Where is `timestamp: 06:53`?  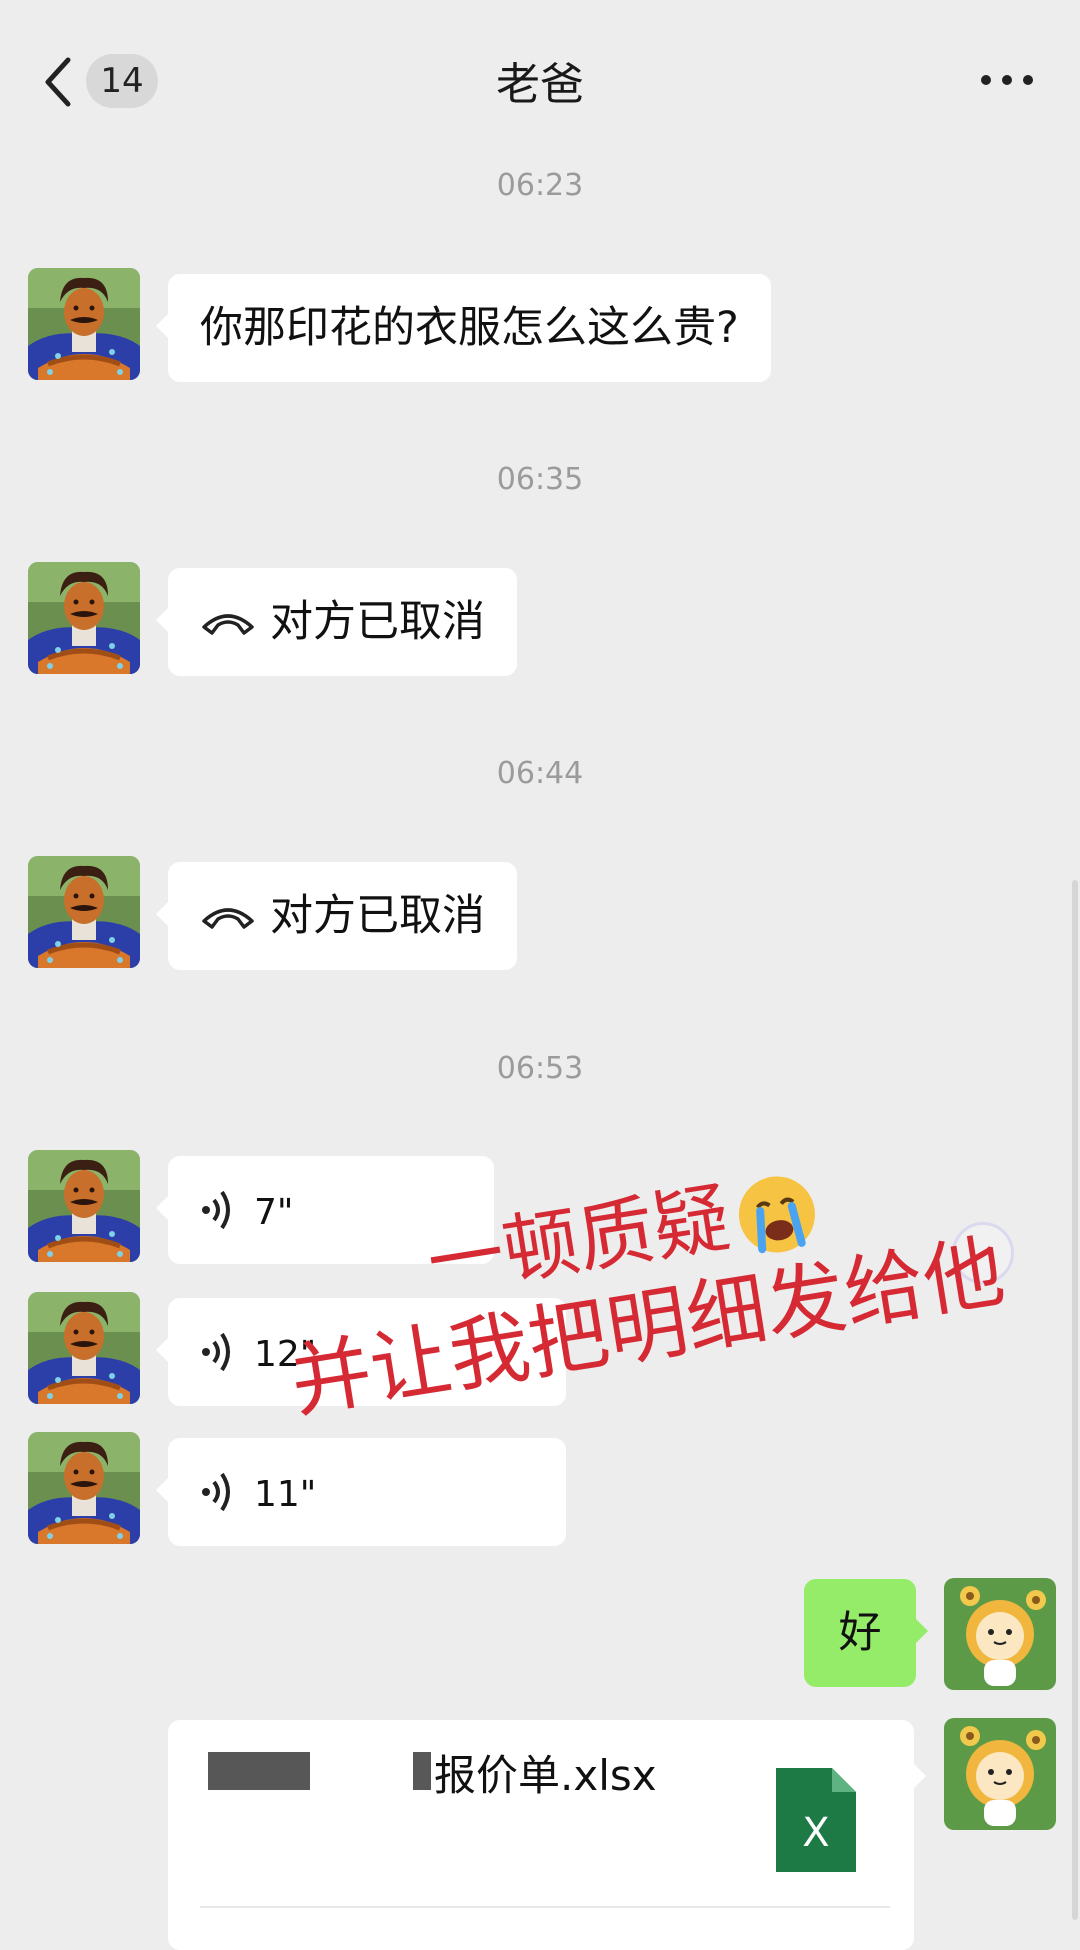 timestamp: 06:53 is located at coordinates (540, 1068).